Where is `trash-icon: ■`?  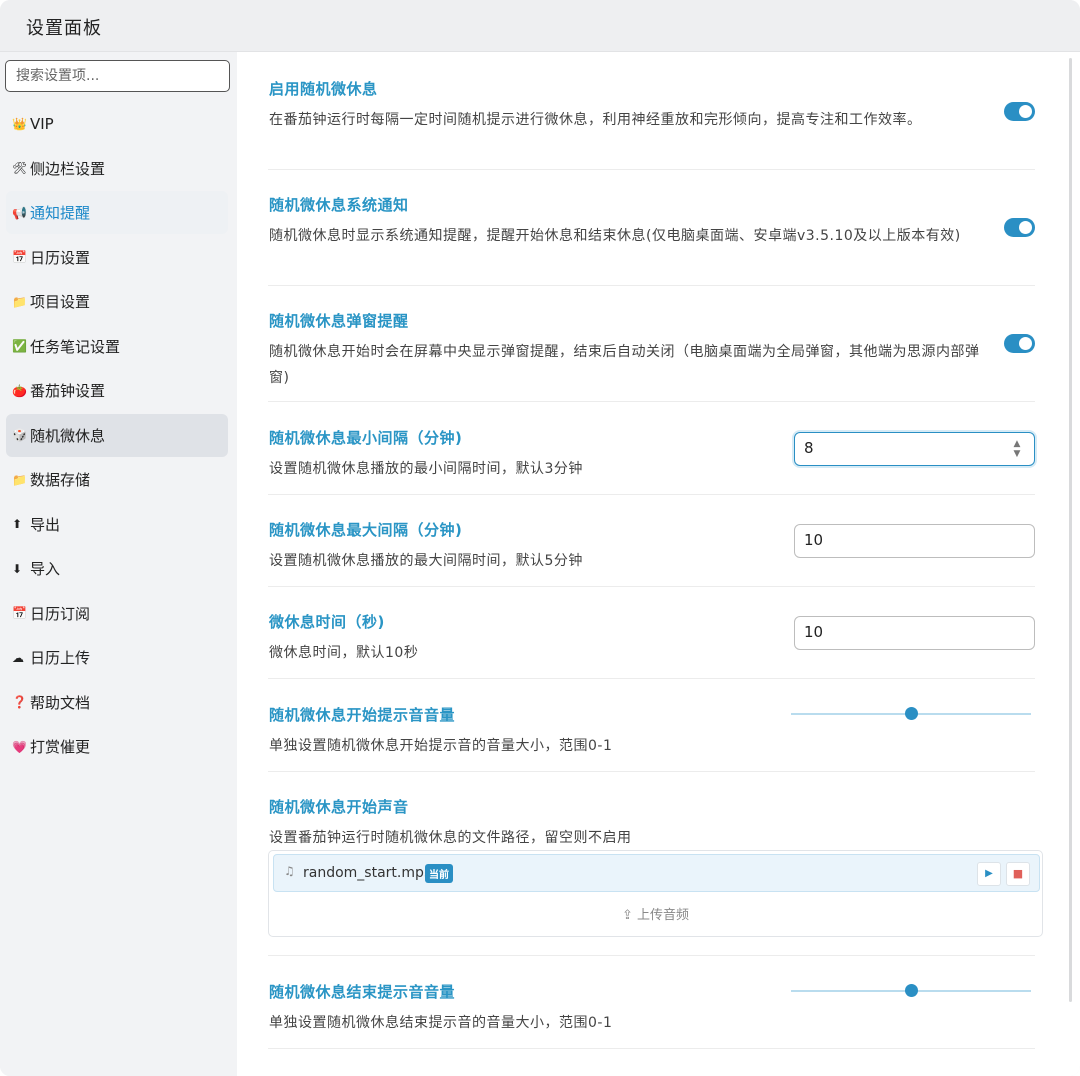 trash-icon: ■ is located at coordinates (1018, 873).